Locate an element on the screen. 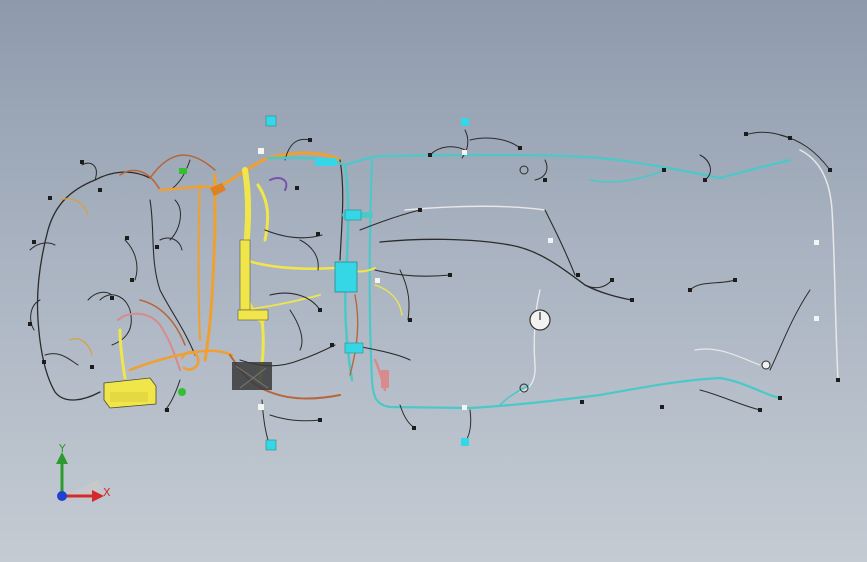 The image size is (867, 562). pillar-connector is located at coordinates (326, 162).